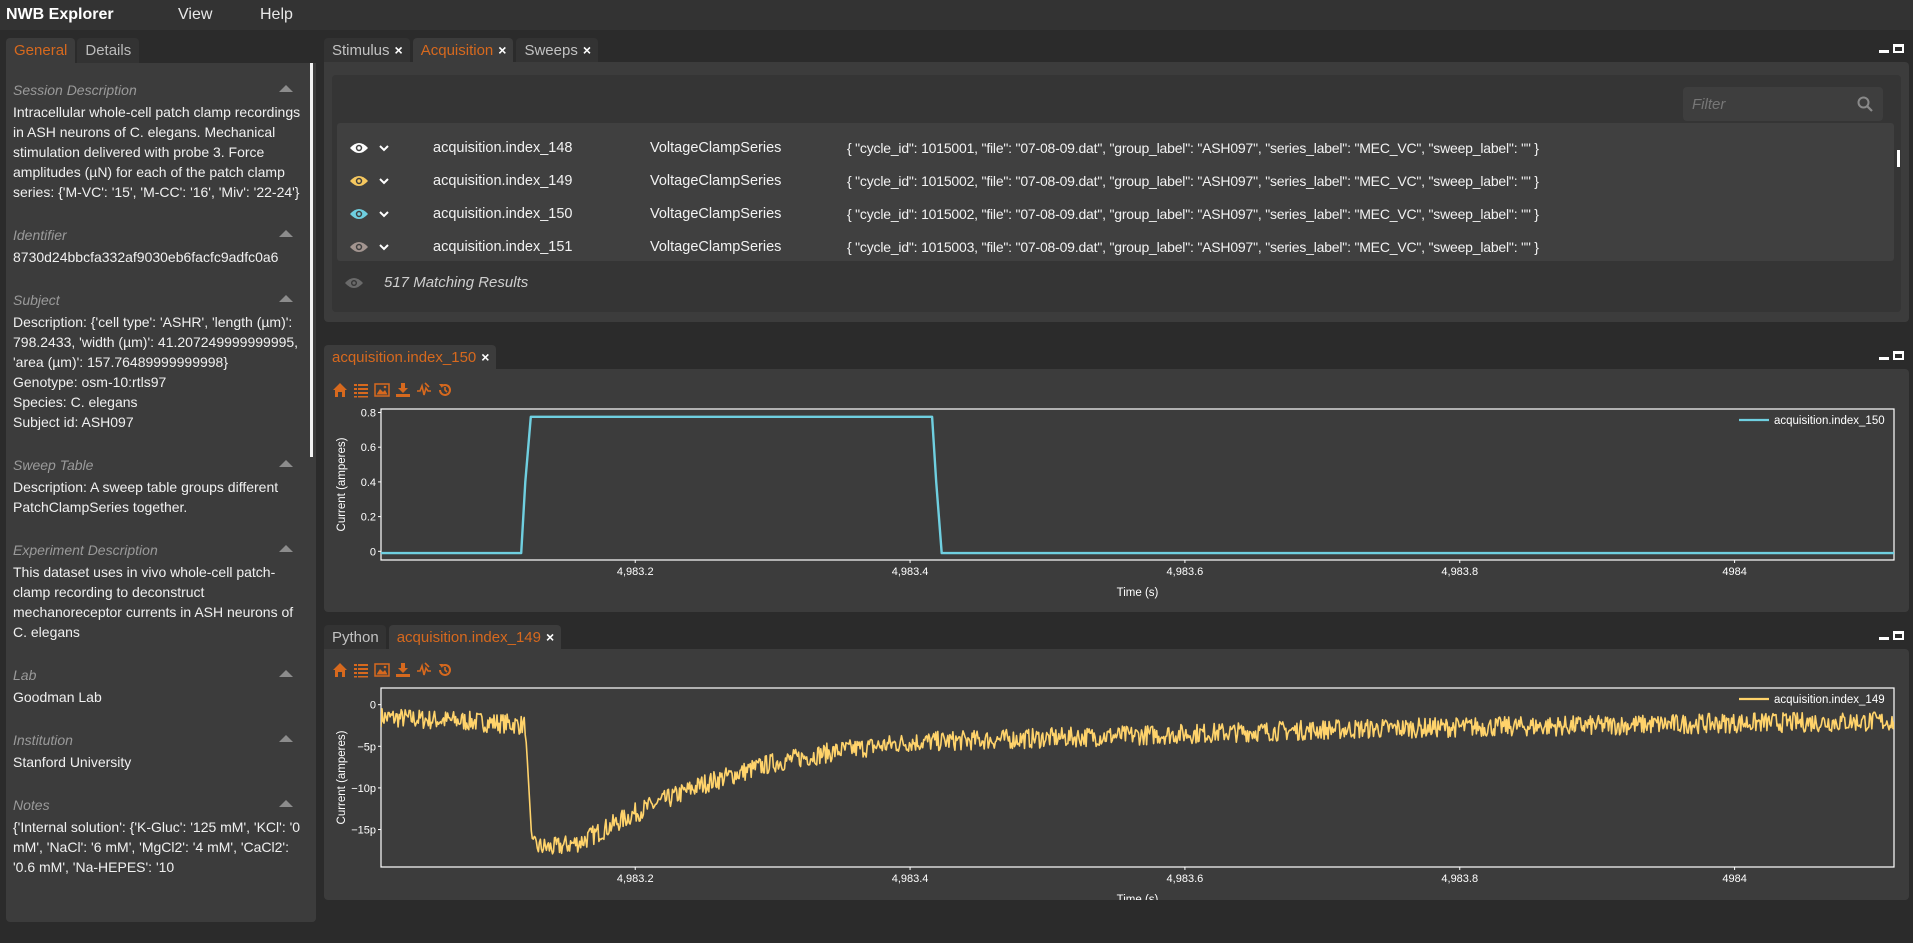  What do you see at coordinates (53, 465) in the screenshot?
I see `section-title: Sweep Table` at bounding box center [53, 465].